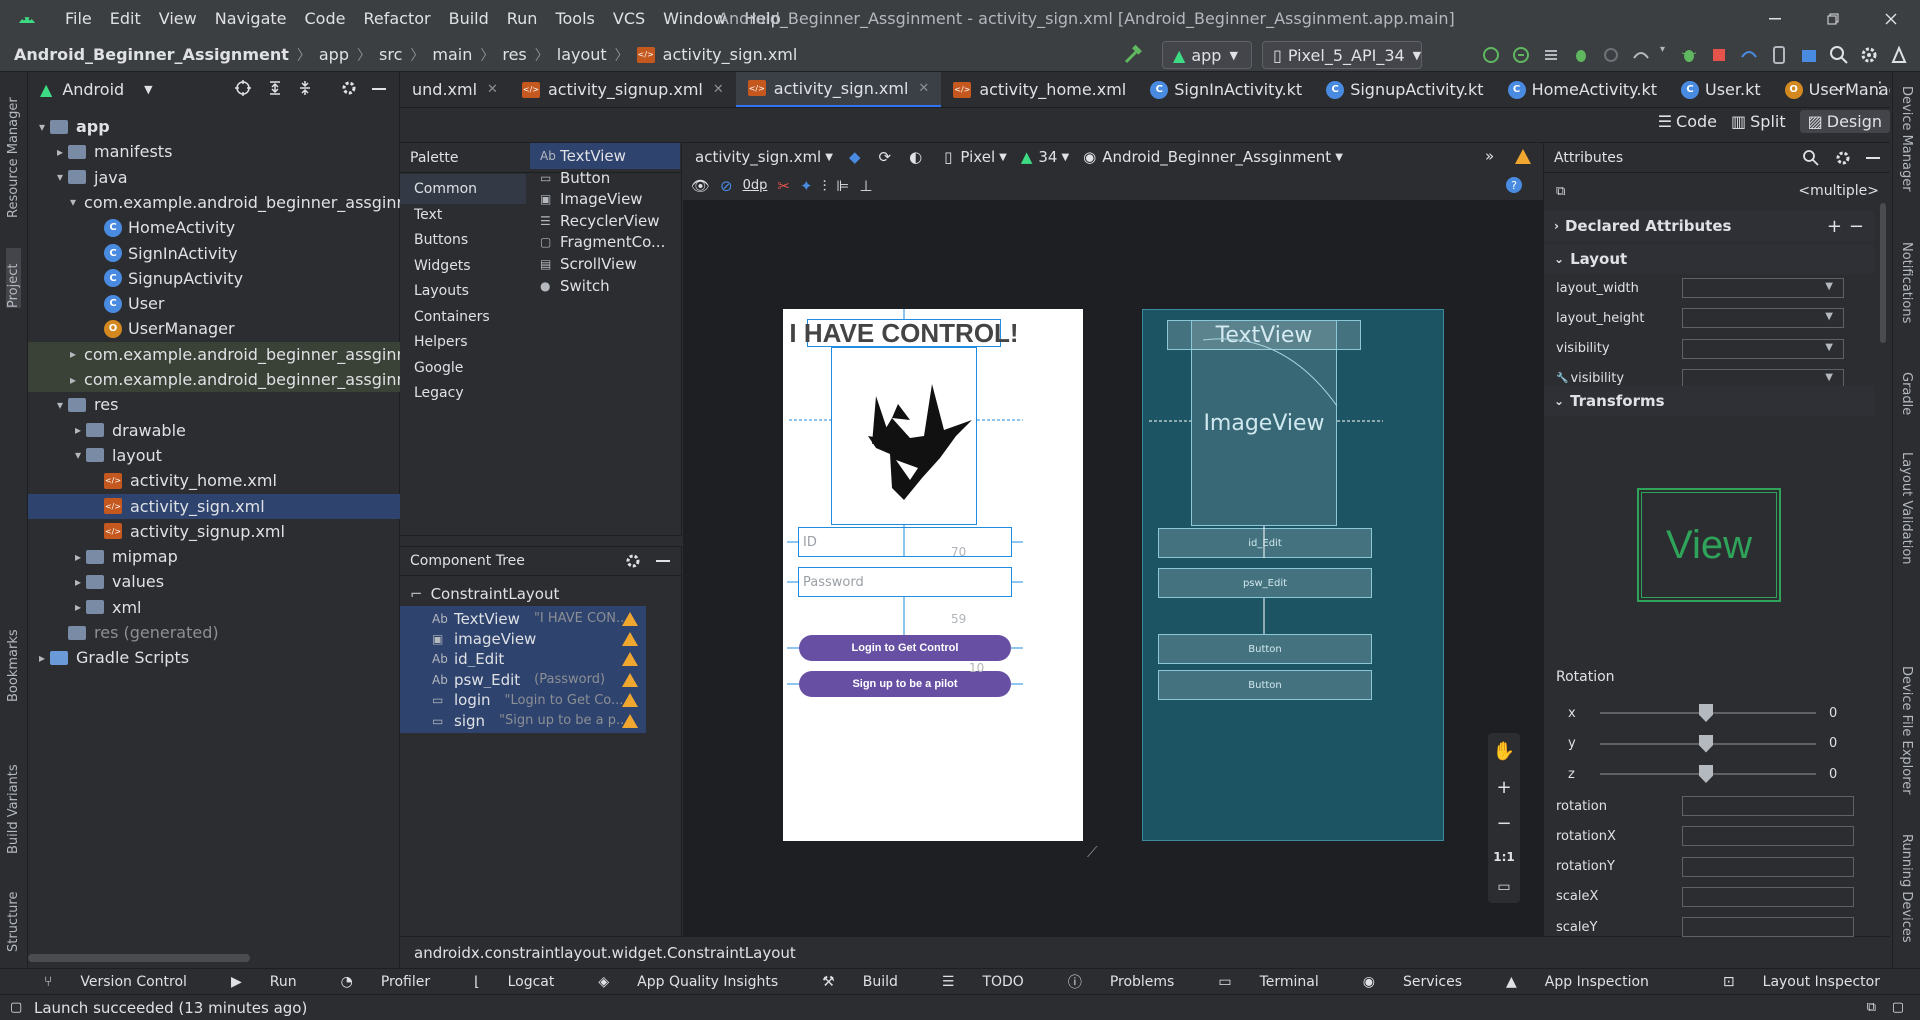  Describe the element at coordinates (139, 958) in the screenshot. I see `horizontal-scrollbar` at that location.